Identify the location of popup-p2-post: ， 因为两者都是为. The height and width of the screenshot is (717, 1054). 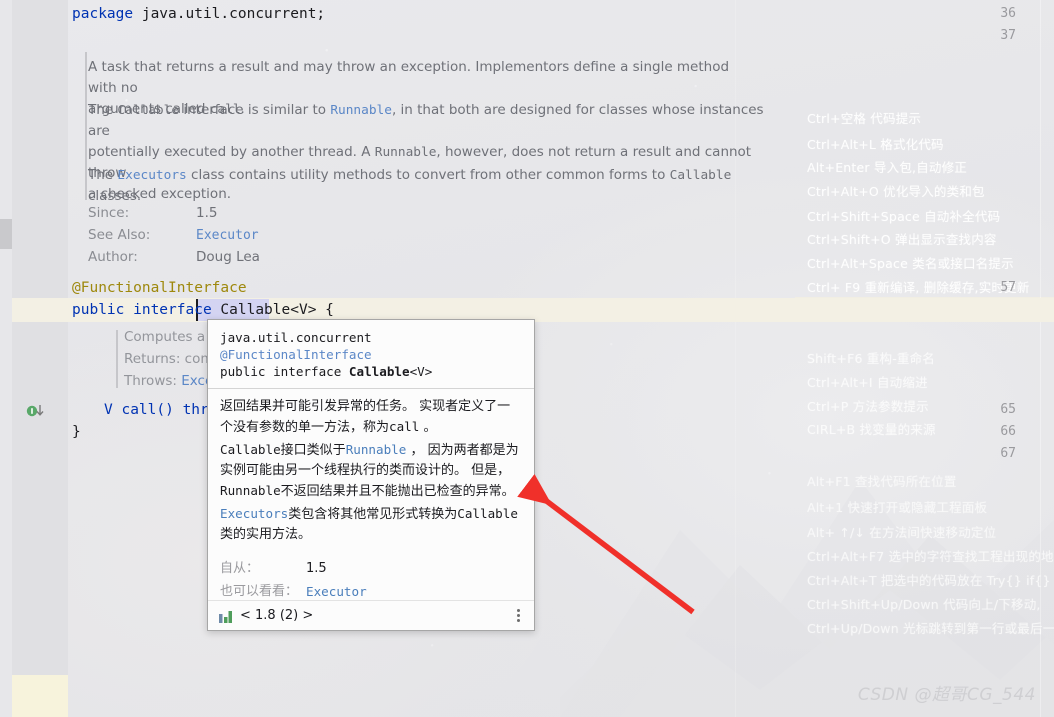
(462, 450).